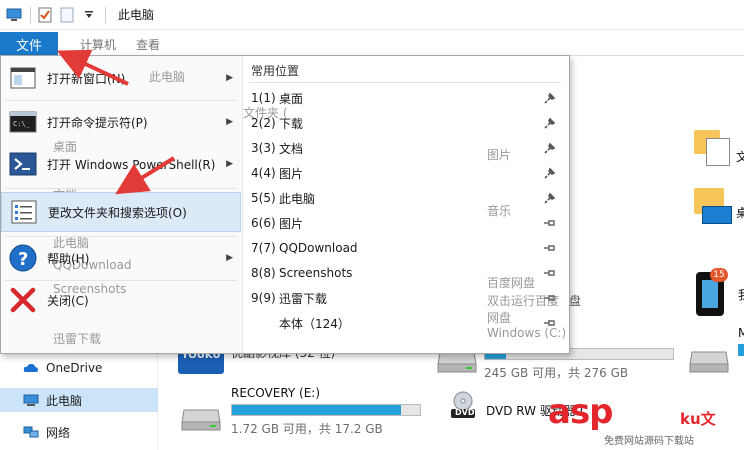  I want to click on nav-item-network: 网络, so click(79, 432).